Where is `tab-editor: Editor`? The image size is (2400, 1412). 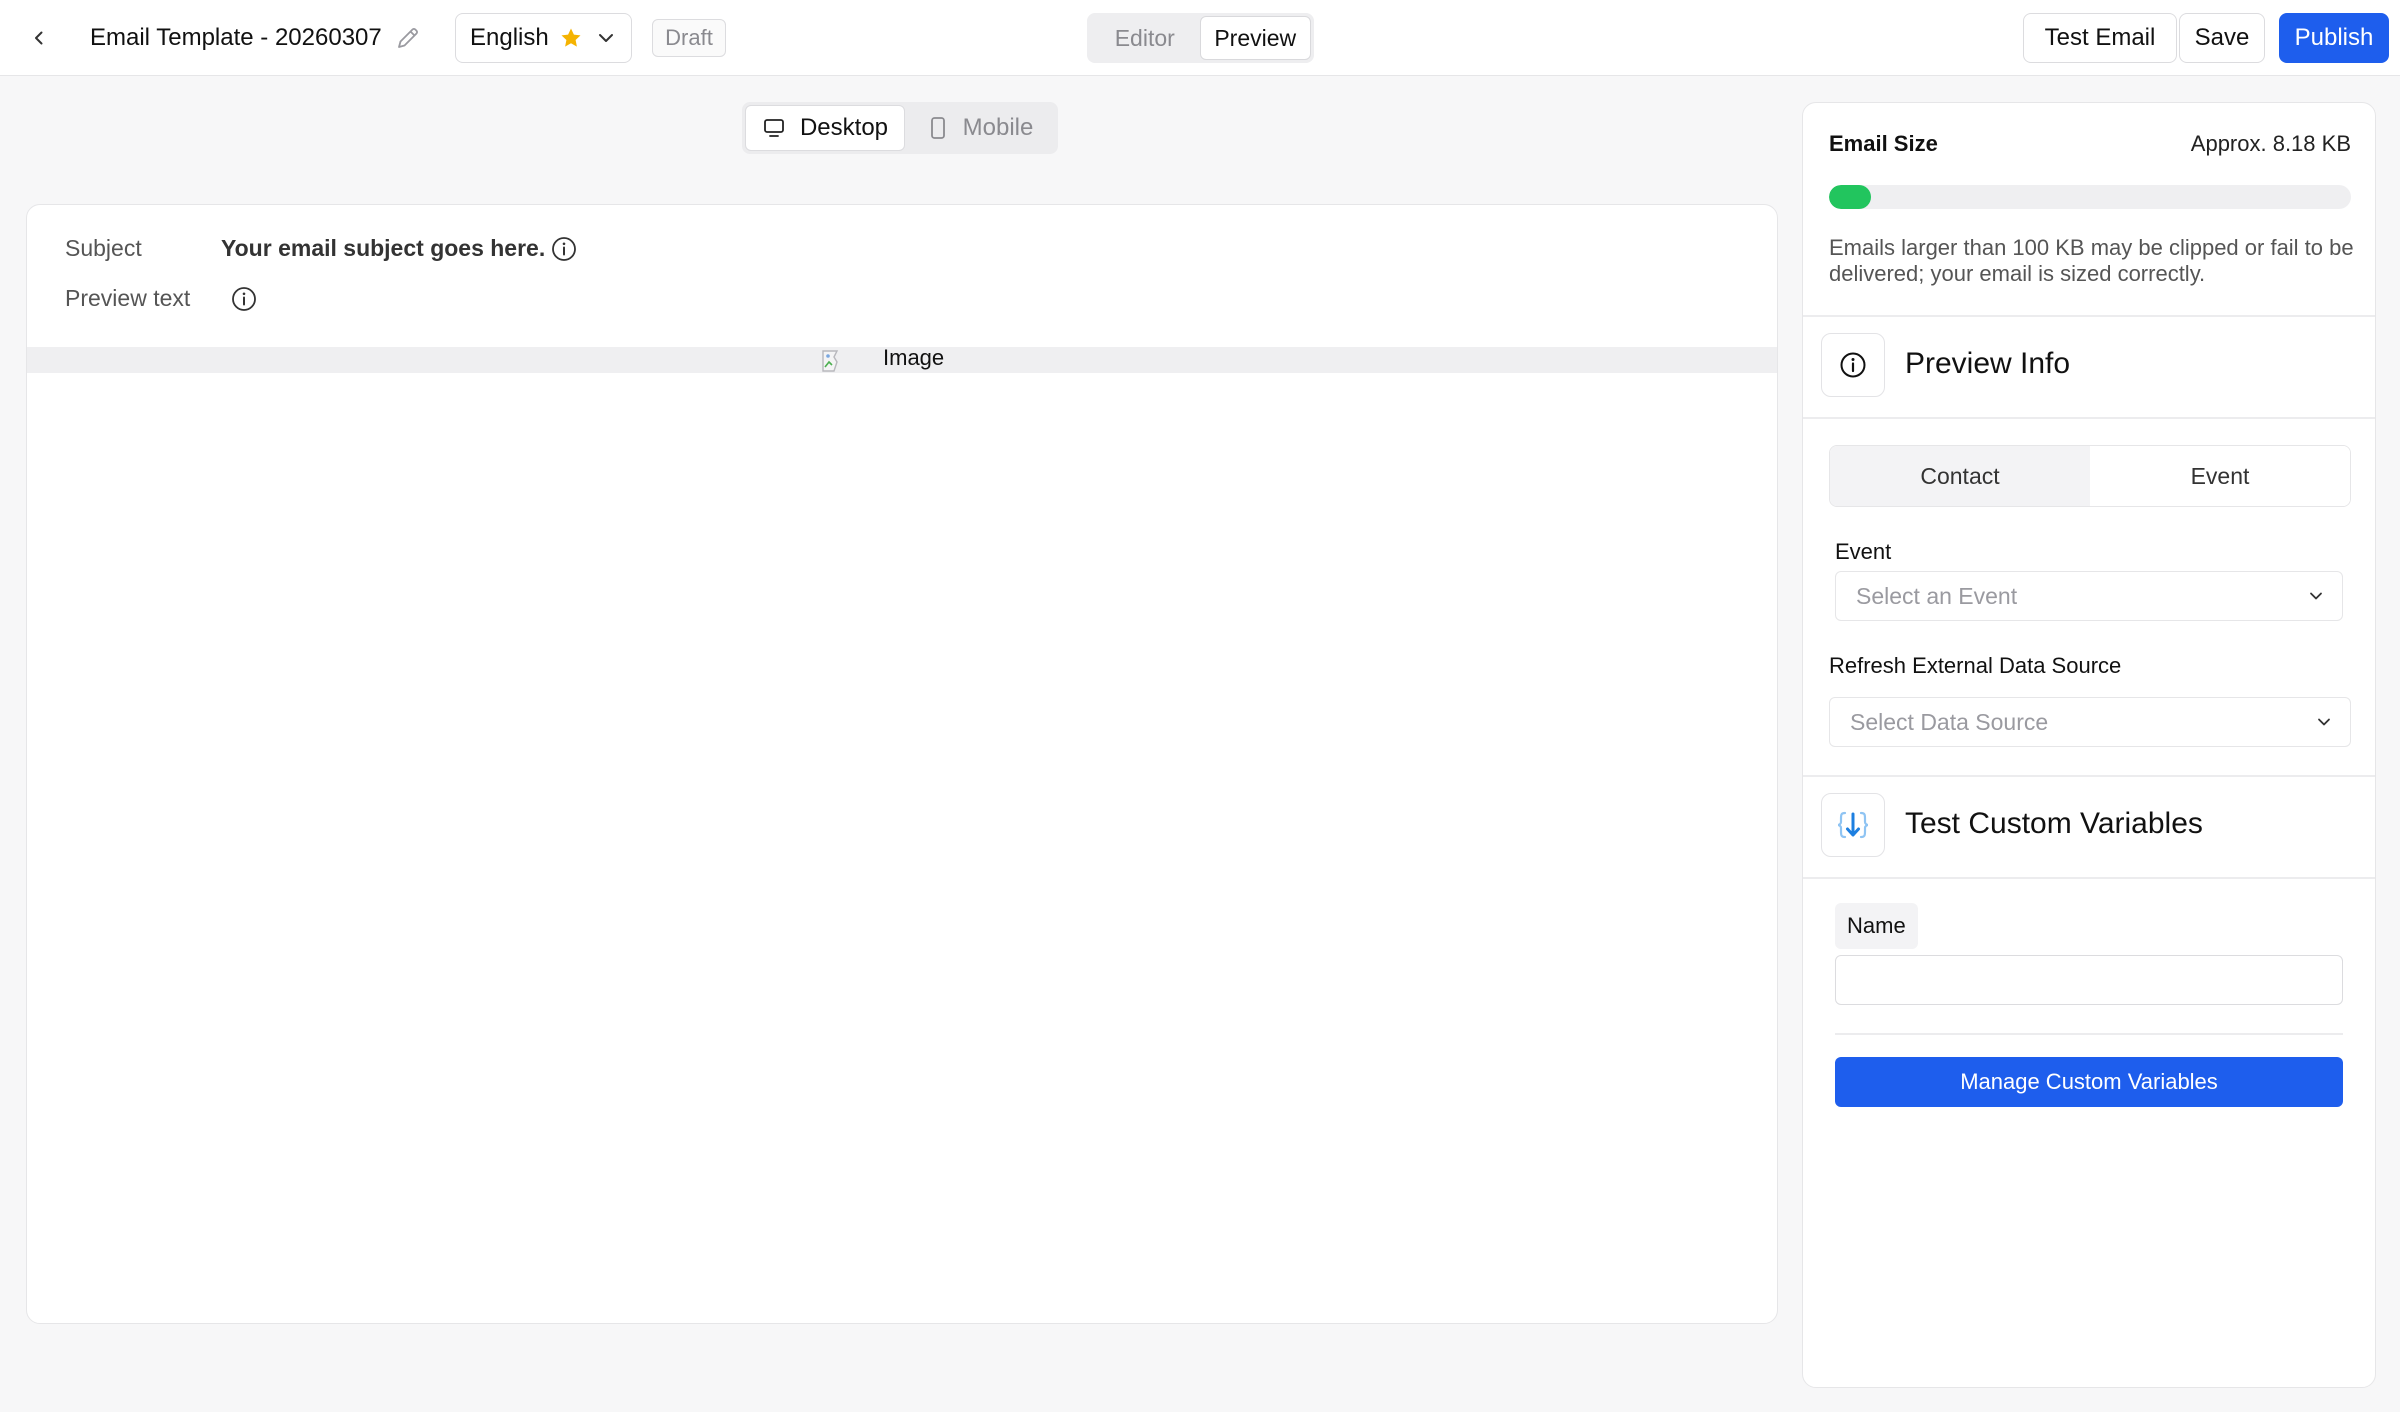
tab-editor: Editor is located at coordinates (1145, 38).